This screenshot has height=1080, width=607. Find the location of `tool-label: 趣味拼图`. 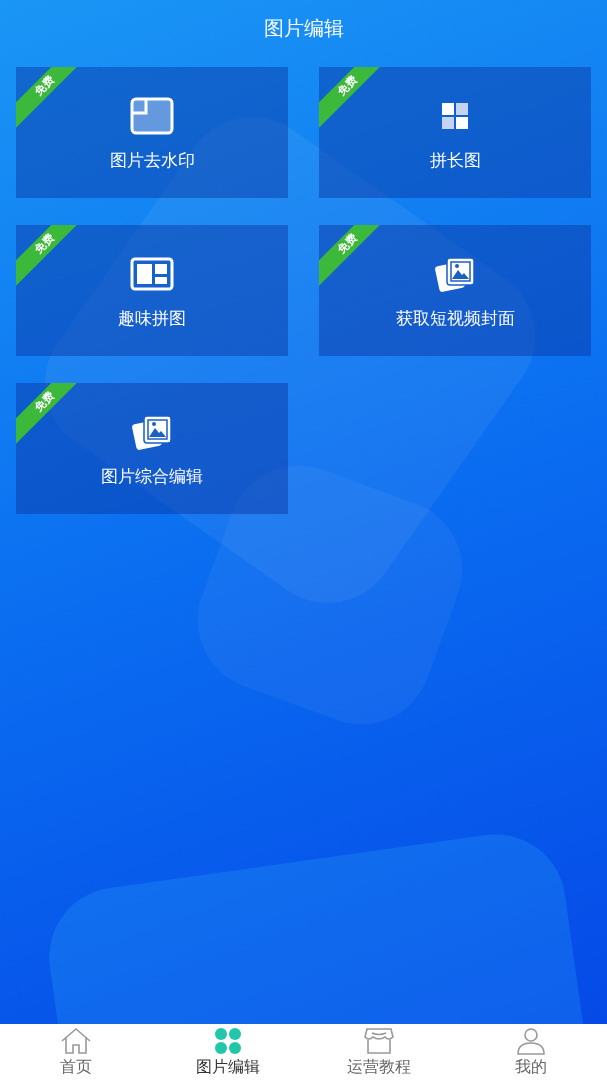

tool-label: 趣味拼图 is located at coordinates (152, 318).